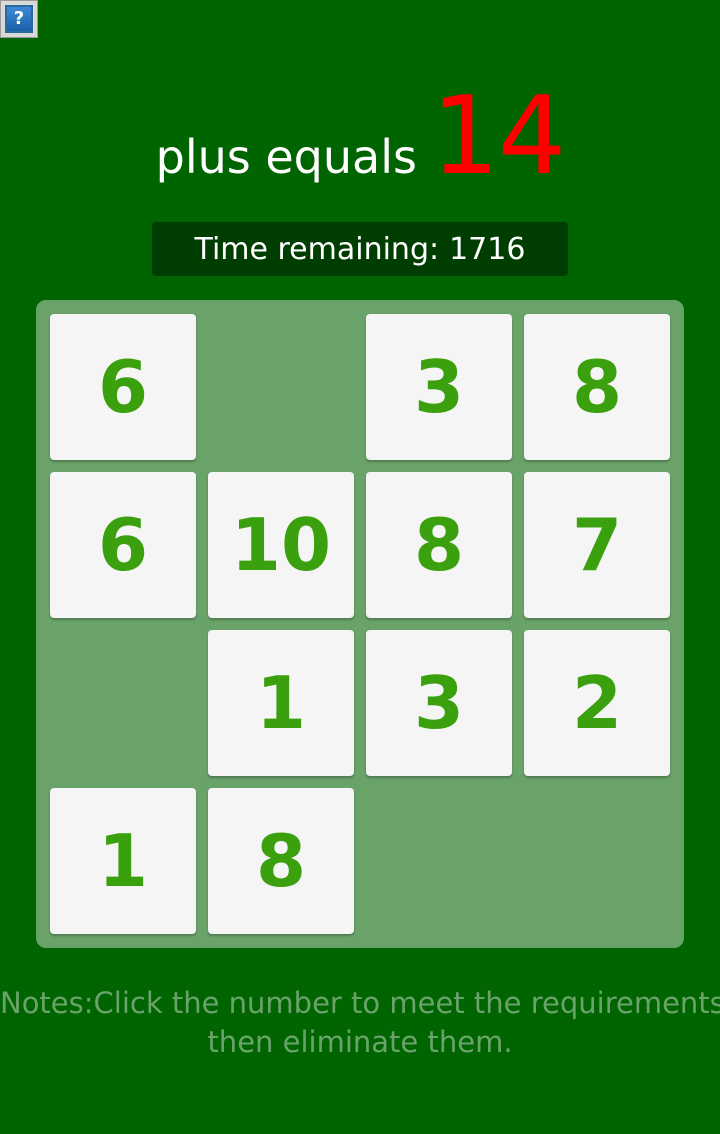  Describe the element at coordinates (487, 249) in the screenshot. I see `timer-value: 1716` at that location.